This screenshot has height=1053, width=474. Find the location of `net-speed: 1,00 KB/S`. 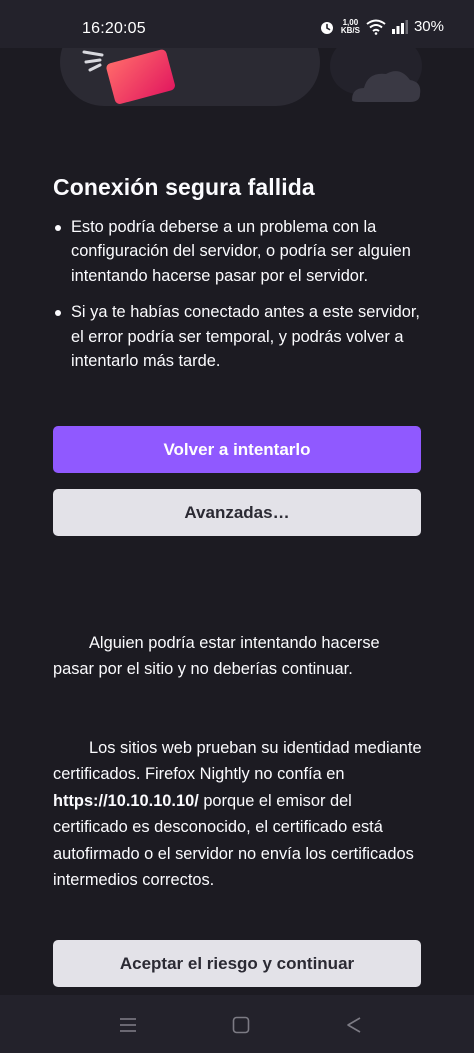

net-speed: 1,00 KB/S is located at coordinates (350, 26).